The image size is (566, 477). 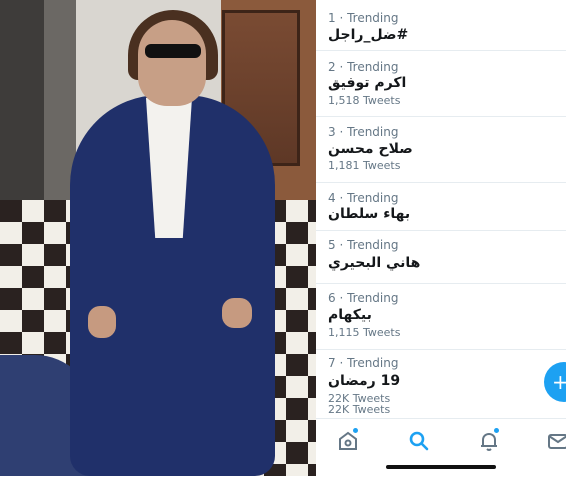 I want to click on home-notification-dot, so click(x=355, y=430).